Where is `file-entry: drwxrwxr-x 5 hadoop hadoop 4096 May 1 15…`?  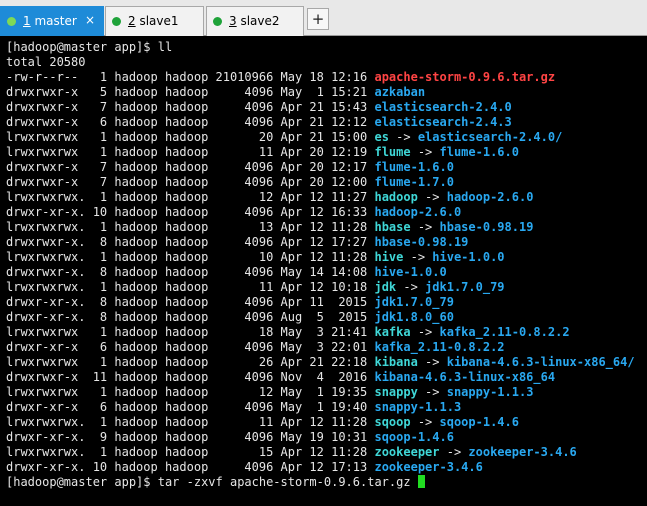
file-entry: drwxrwxr-x 5 hadoop hadoop 4096 May 1 15… is located at coordinates (320, 92).